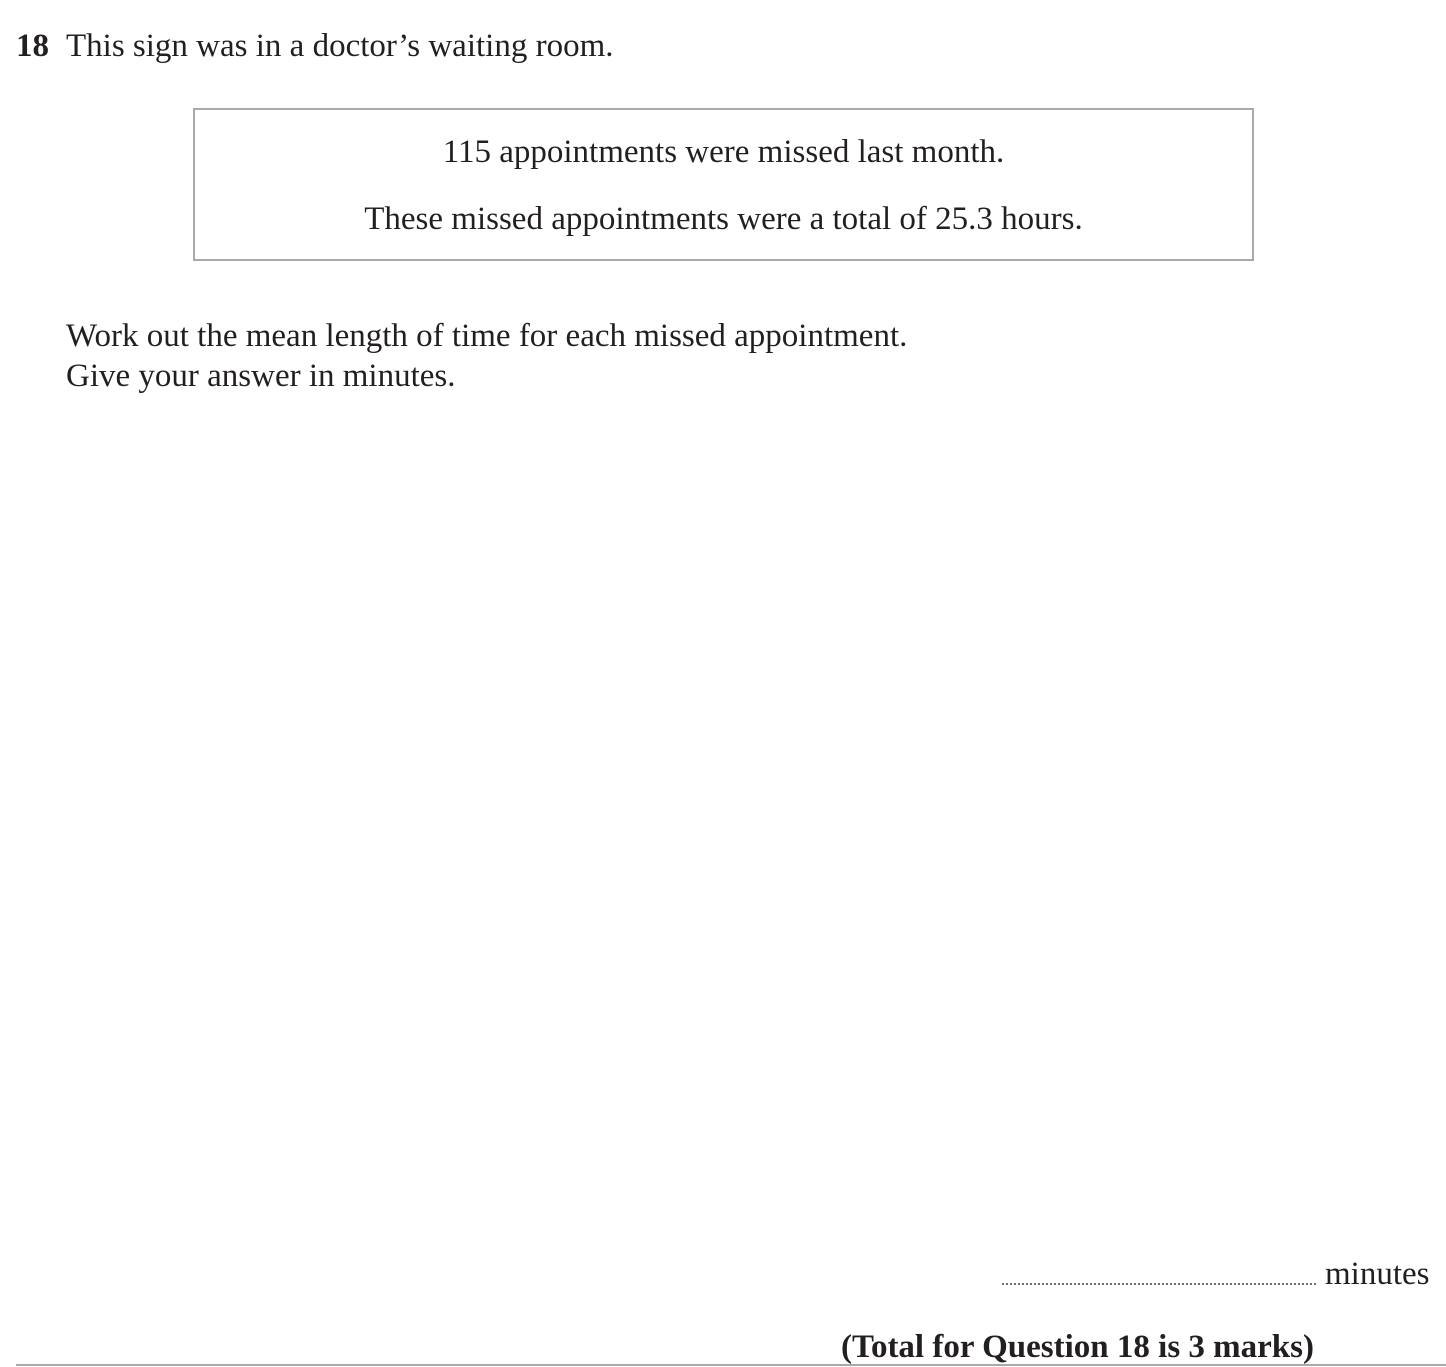  What do you see at coordinates (1077, 1347) in the screenshot?
I see `total-marks: (Total for Question 18 is 3 marks)` at bounding box center [1077, 1347].